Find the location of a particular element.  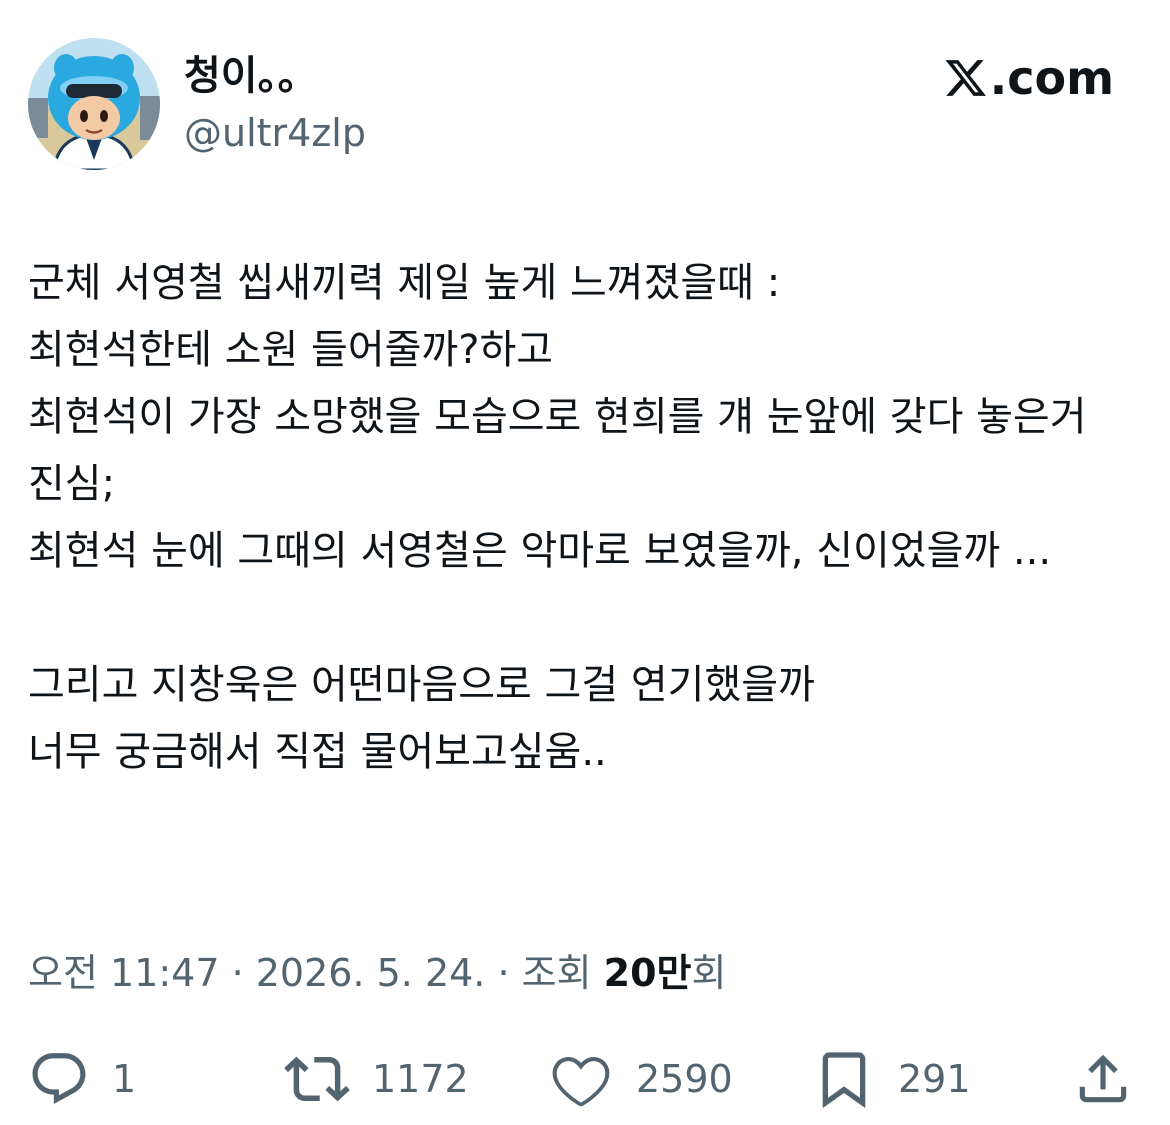

action-bar: 1 1172 2590 291 is located at coordinates (581, 1079).